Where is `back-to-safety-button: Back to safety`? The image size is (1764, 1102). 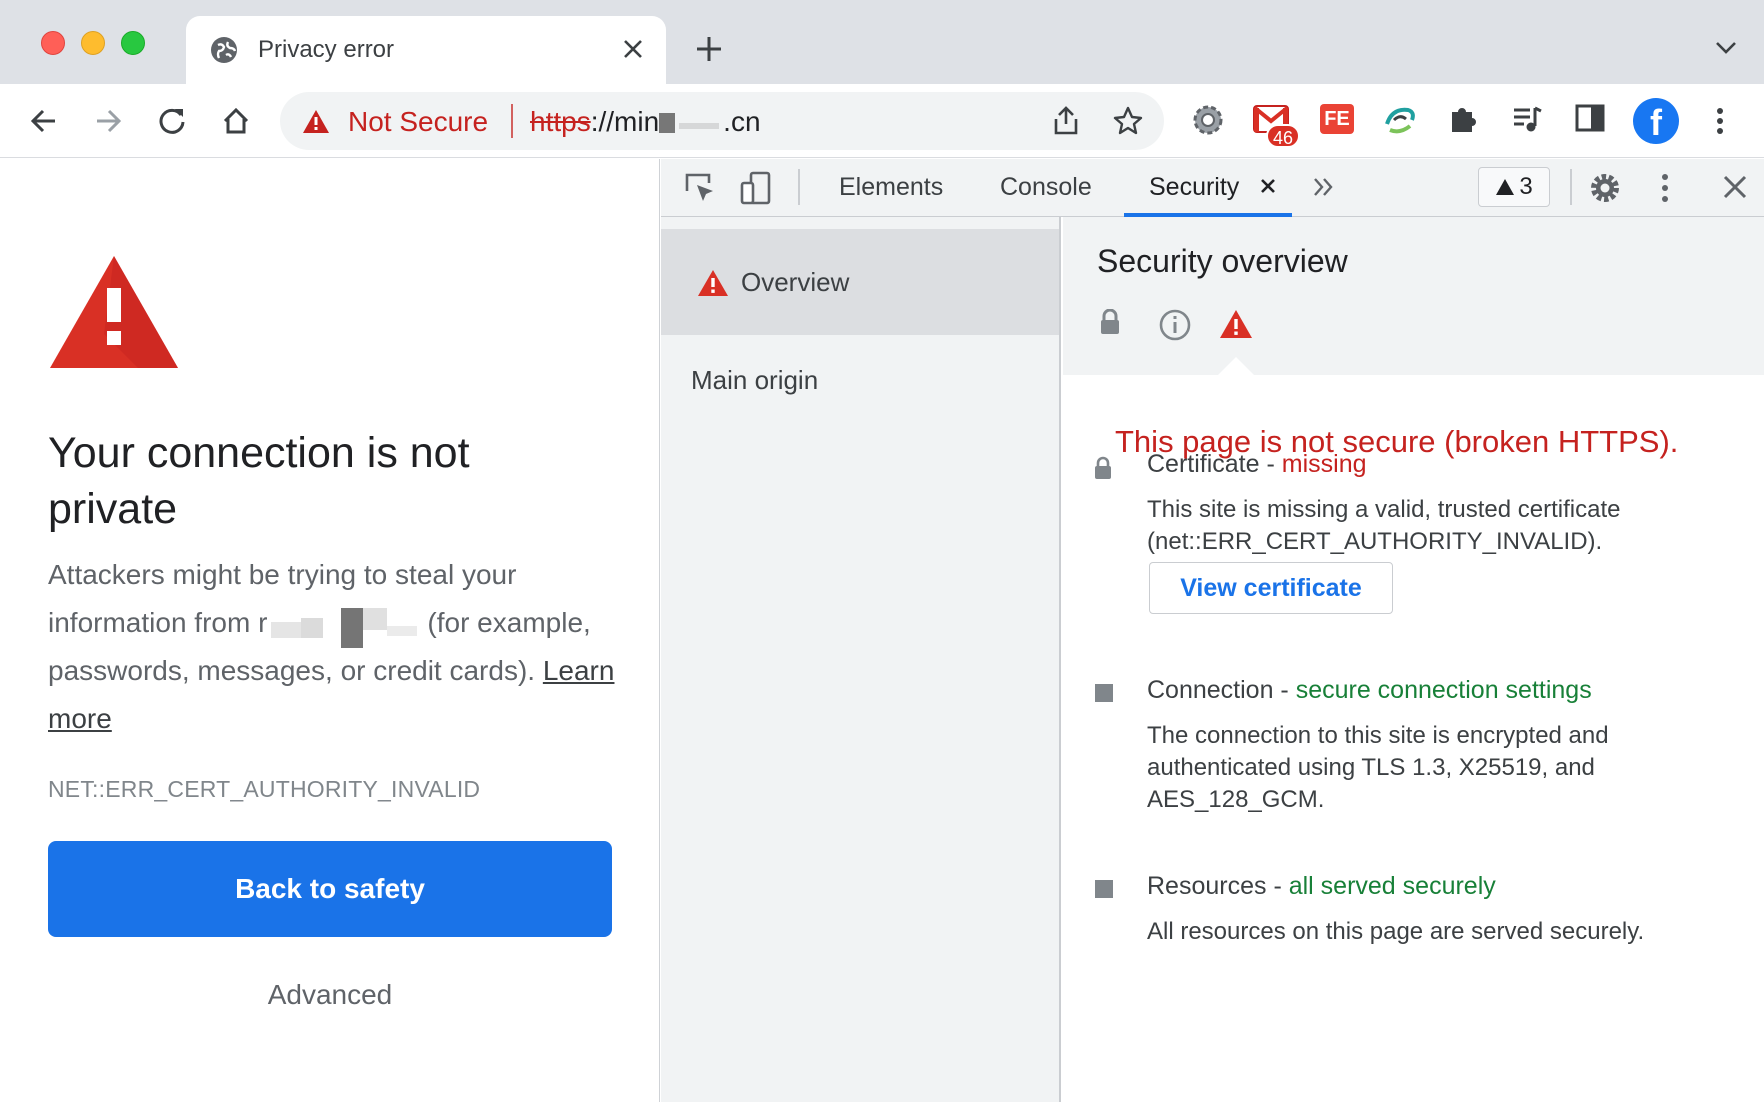 back-to-safety-button: Back to safety is located at coordinates (330, 889).